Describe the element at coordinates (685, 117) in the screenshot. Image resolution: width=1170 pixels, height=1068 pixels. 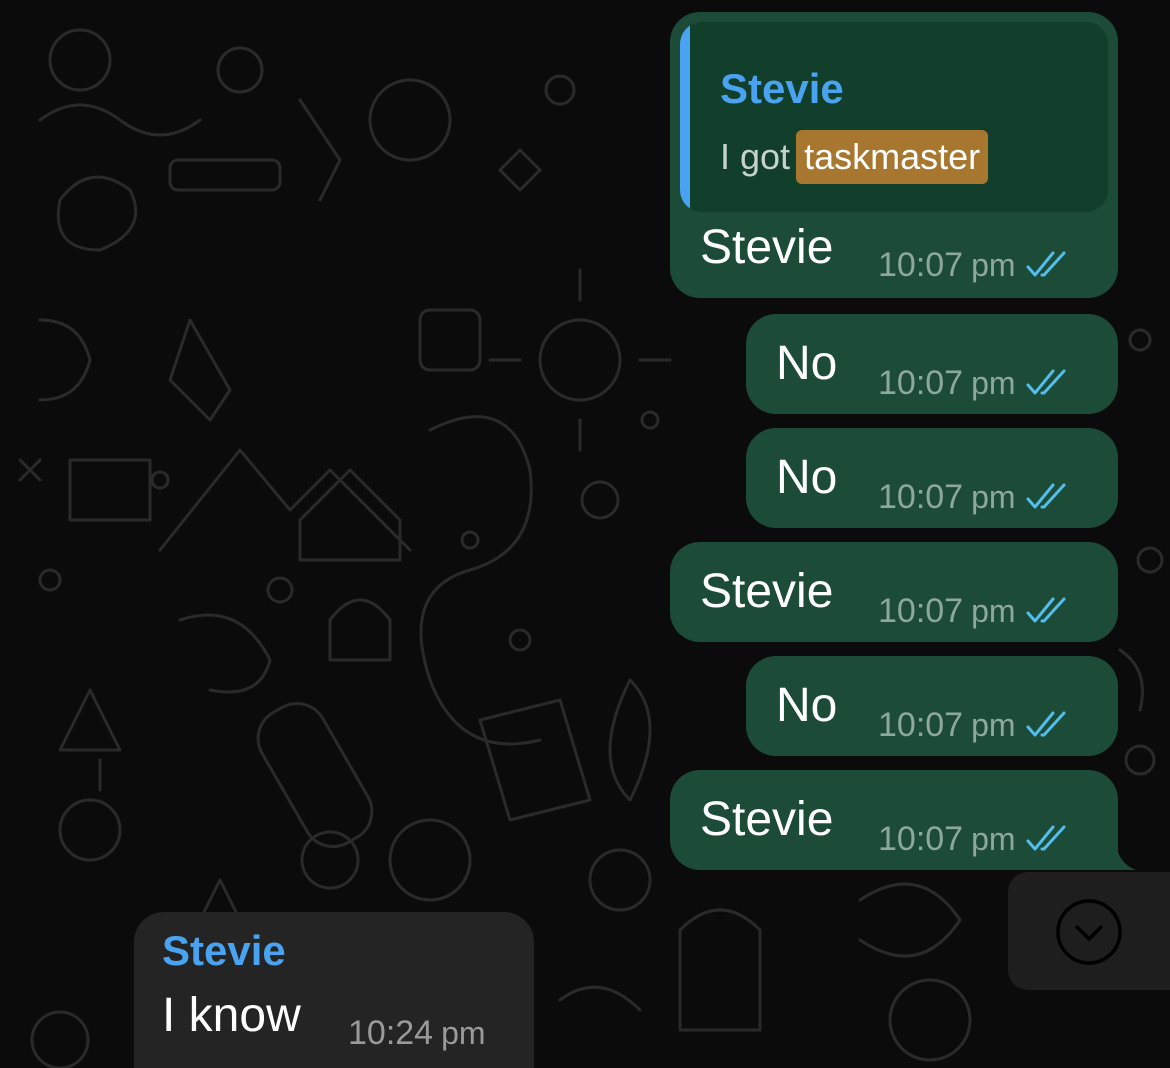
I see `quote-accent-bar` at that location.